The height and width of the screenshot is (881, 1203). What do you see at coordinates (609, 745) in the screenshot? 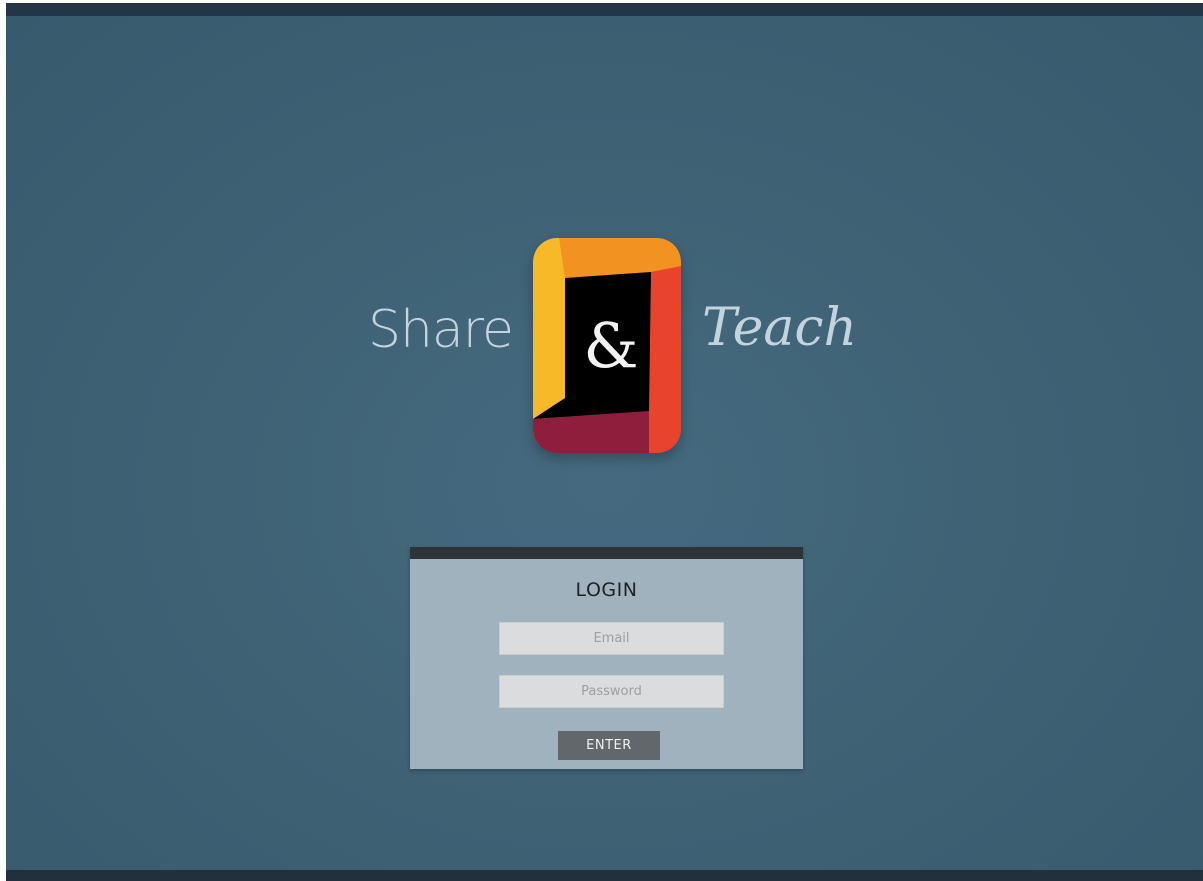
I see `enter-button: ENTER` at bounding box center [609, 745].